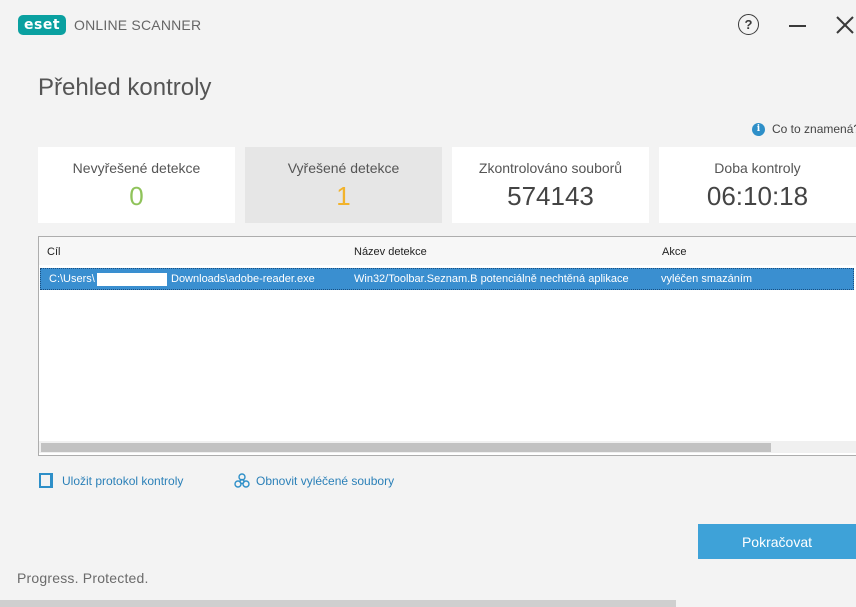  I want to click on cell-target-prefix: C:\Users\, so click(72, 279).